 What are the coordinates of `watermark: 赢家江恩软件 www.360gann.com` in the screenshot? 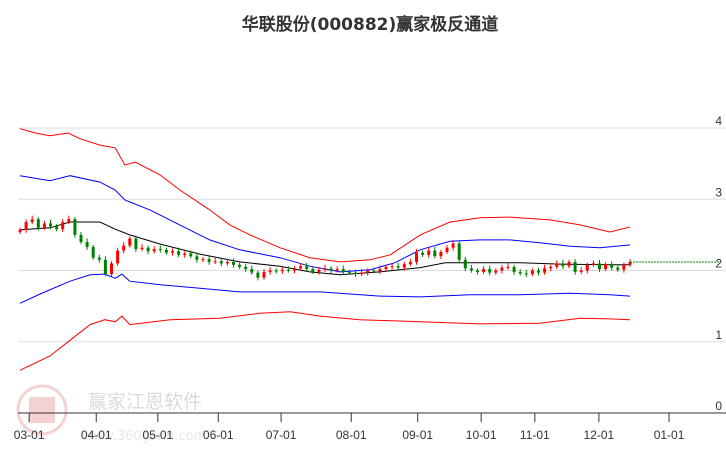 It's located at (111, 414).